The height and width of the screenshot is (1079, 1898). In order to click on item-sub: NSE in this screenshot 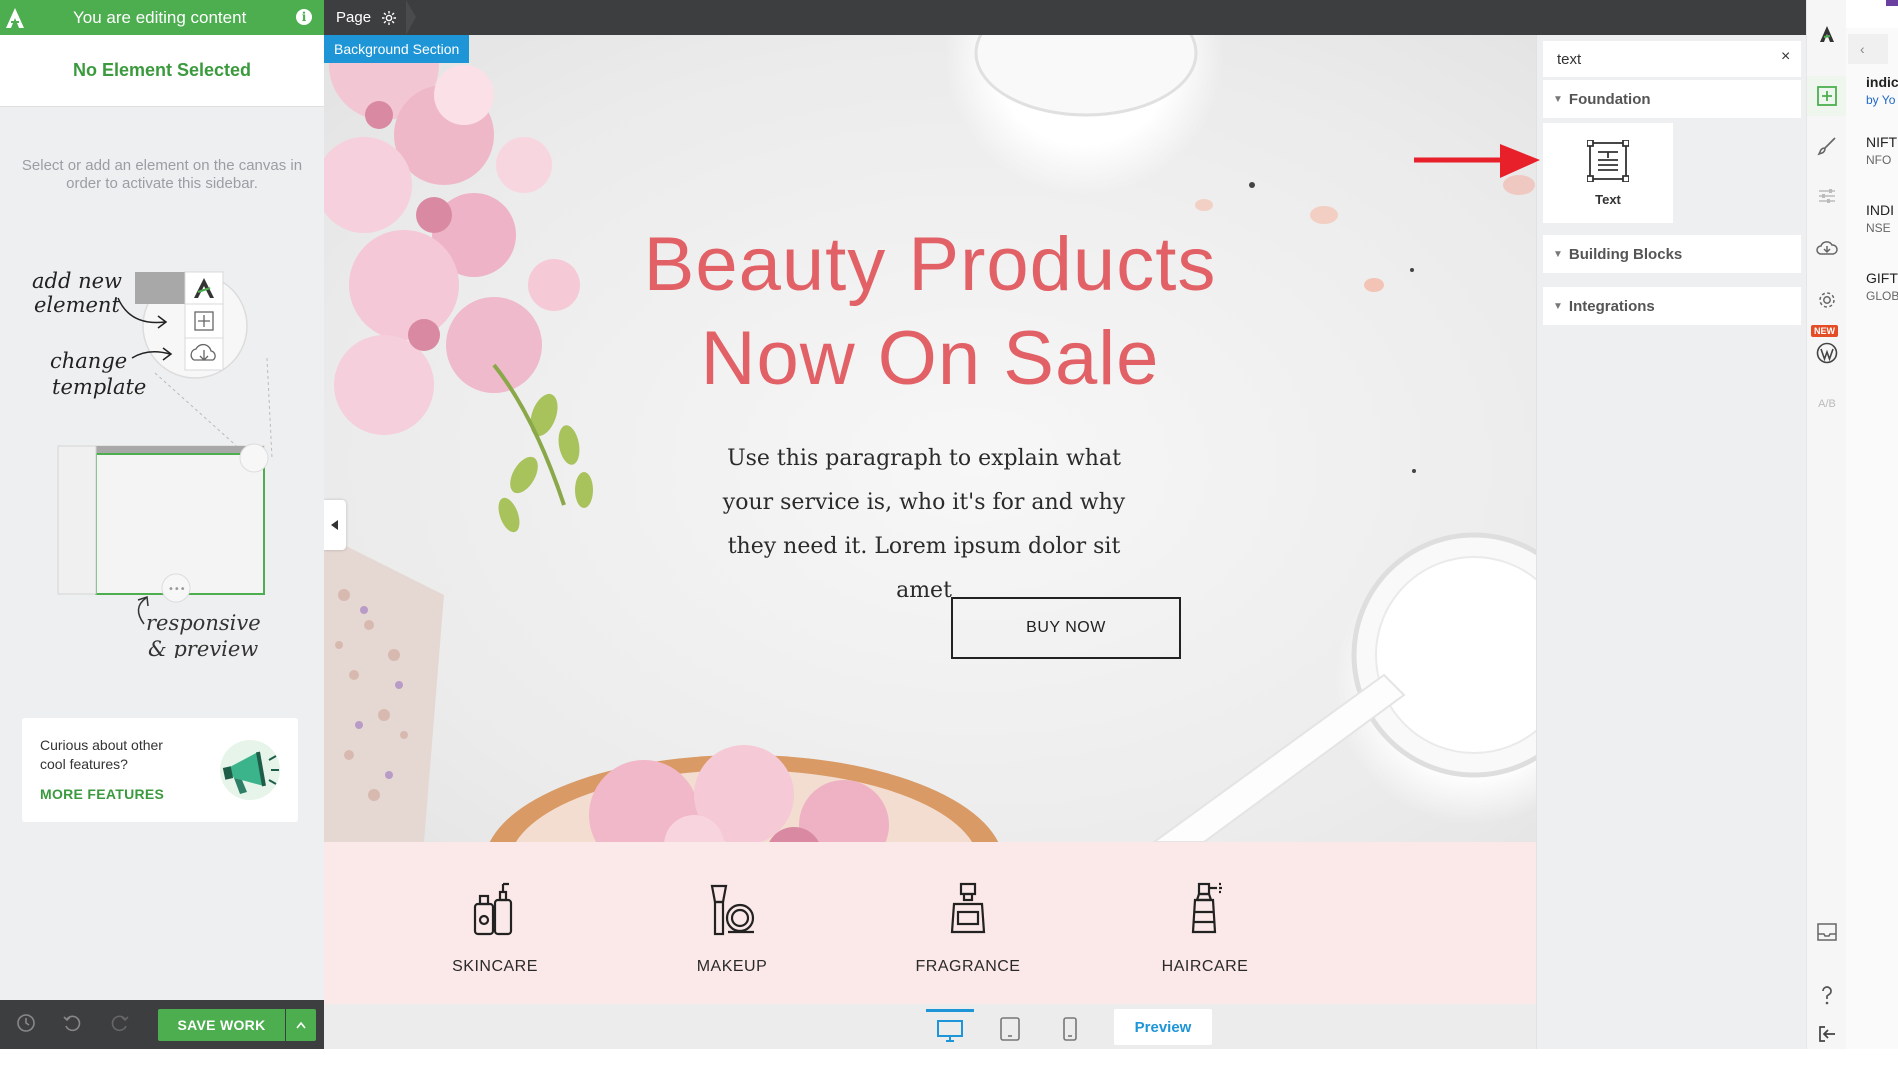, I will do `click(1878, 228)`.